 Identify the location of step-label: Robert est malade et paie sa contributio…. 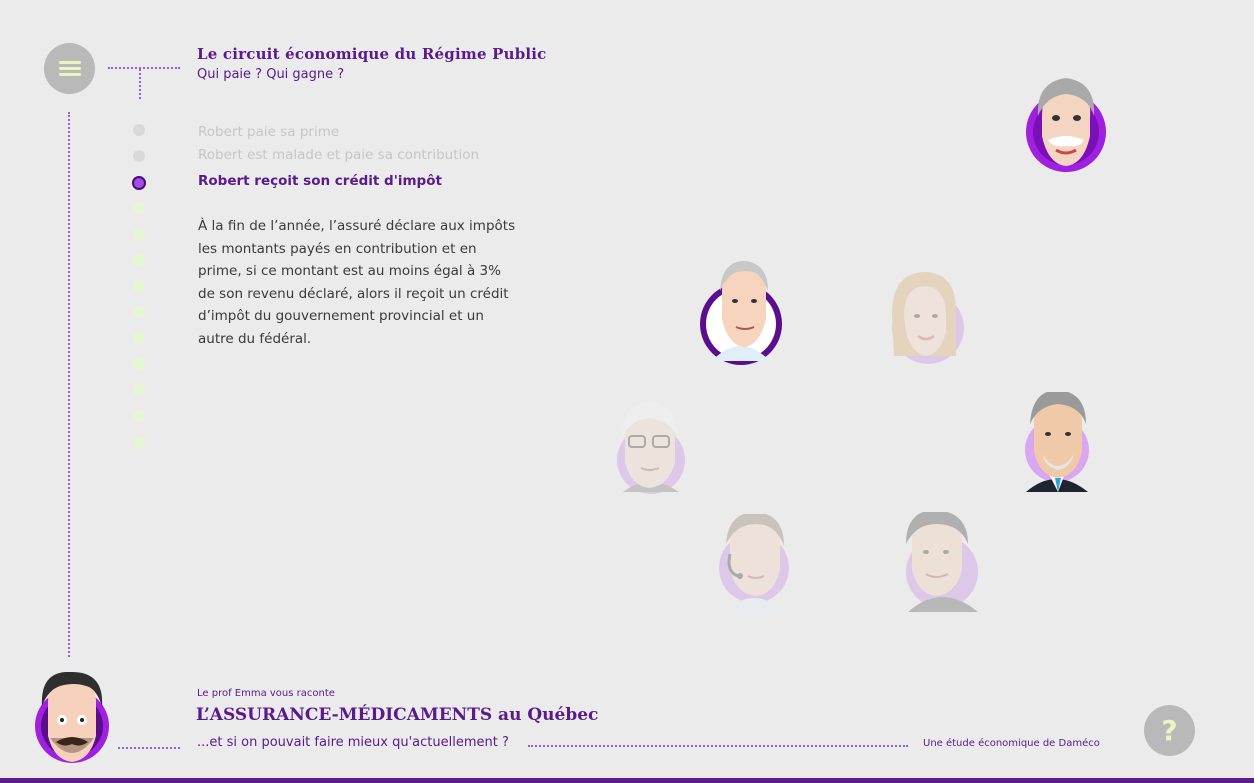
(338, 155).